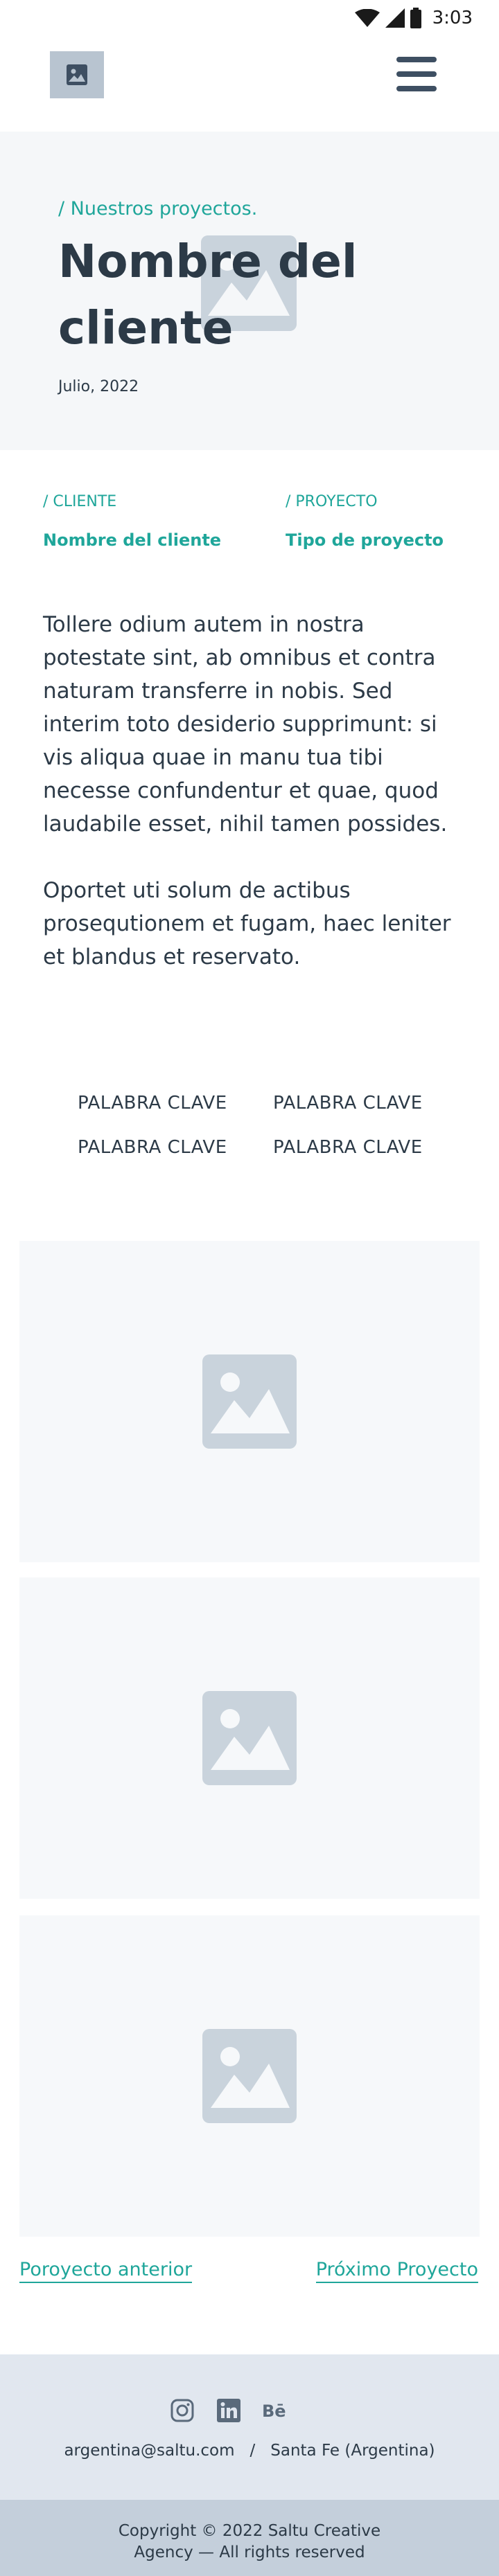 The width and height of the screenshot is (499, 2576). What do you see at coordinates (157, 209) in the screenshot?
I see `breadcrumb: / Nuestros proyectos.` at bounding box center [157, 209].